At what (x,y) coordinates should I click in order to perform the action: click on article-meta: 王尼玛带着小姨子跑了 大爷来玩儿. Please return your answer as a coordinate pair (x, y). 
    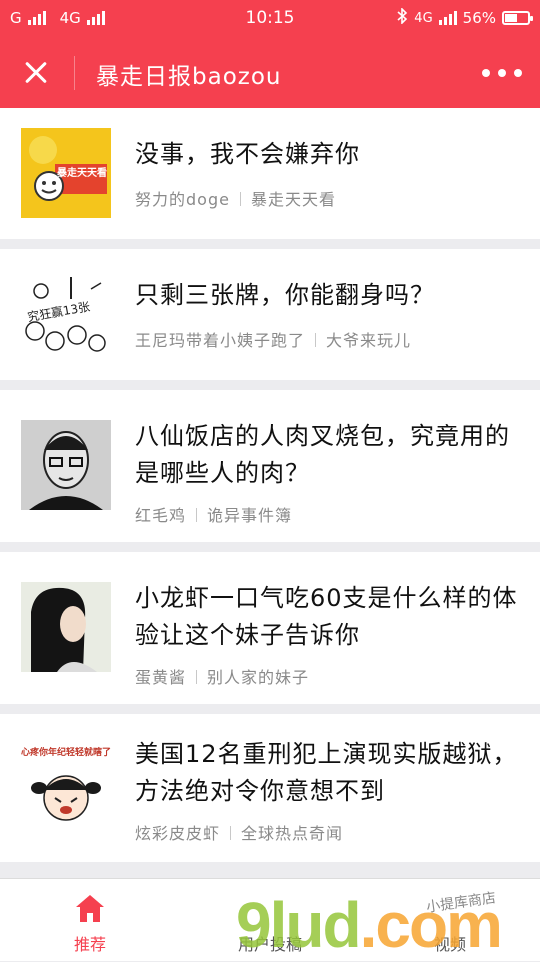
    Looking at the image, I should click on (273, 339).